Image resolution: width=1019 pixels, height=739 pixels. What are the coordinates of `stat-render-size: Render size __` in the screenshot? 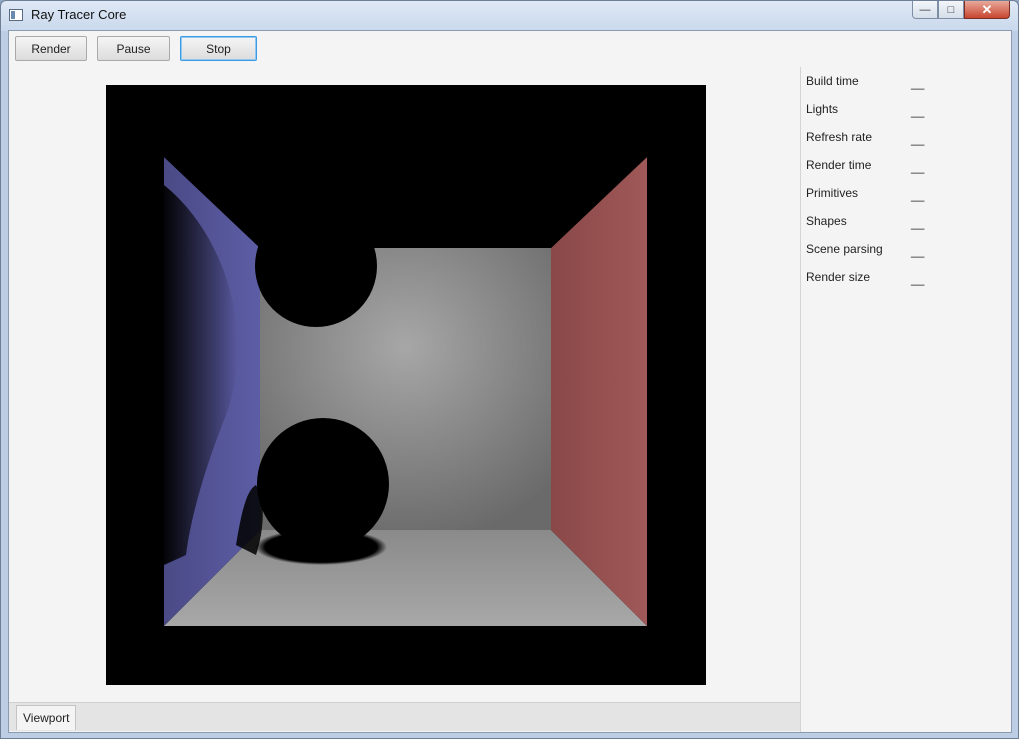 It's located at (906, 281).